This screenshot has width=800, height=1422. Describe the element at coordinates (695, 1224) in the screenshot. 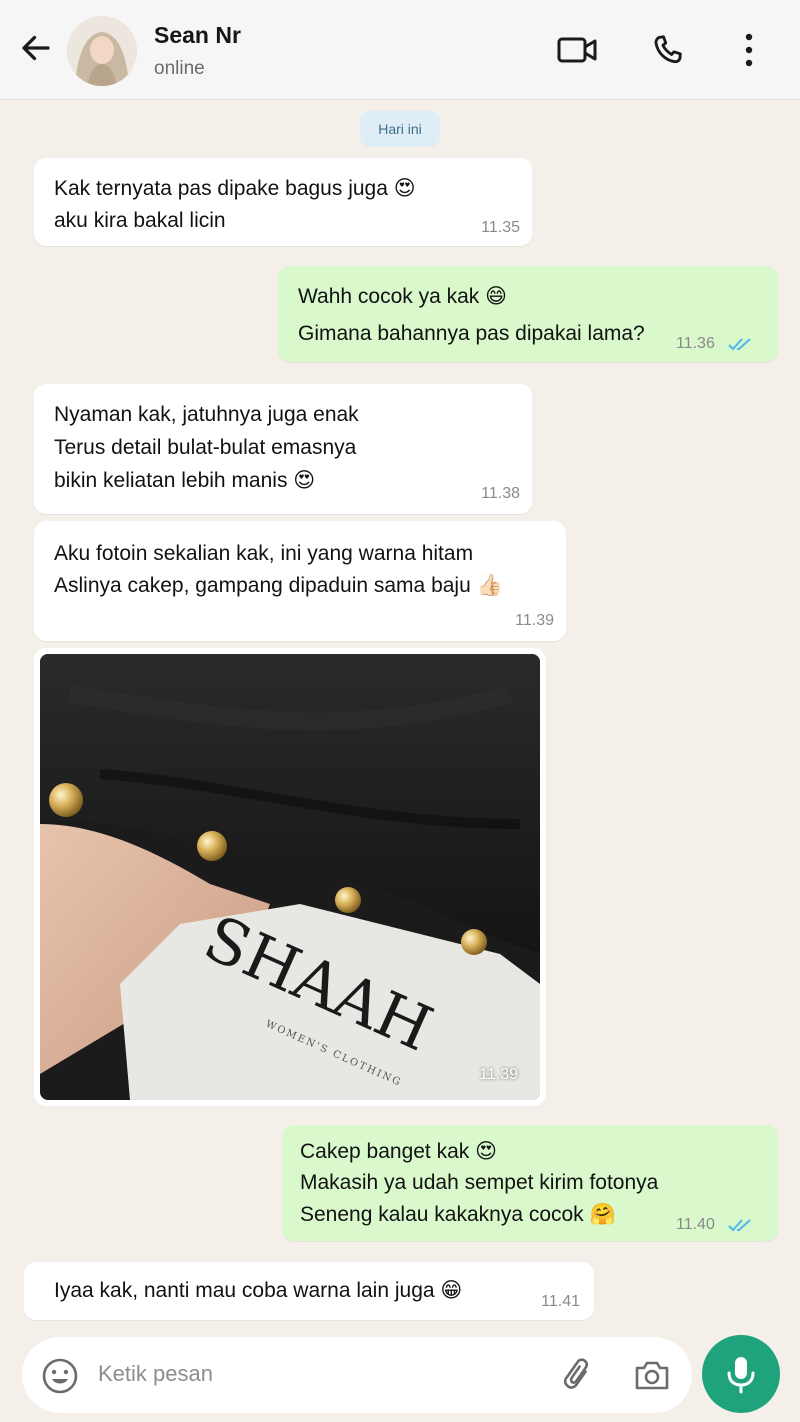

I see `message-time: 11.40` at that location.